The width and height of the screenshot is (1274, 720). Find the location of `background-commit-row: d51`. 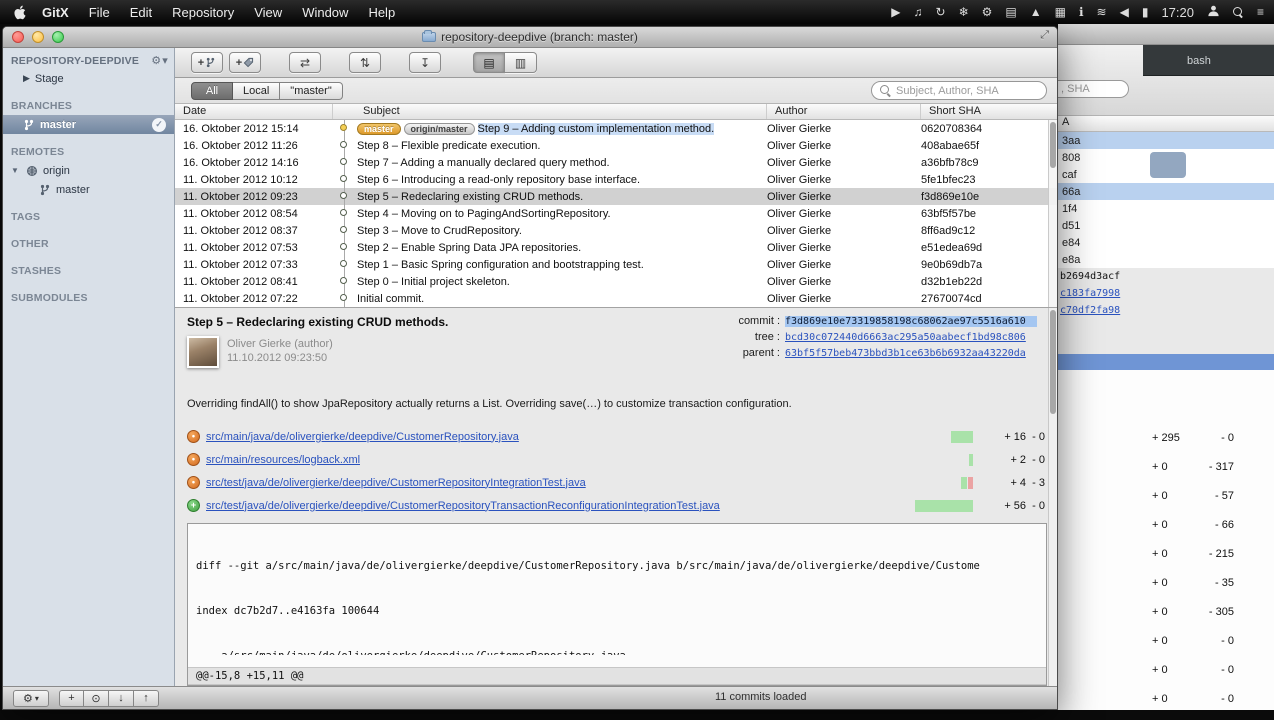

background-commit-row: d51 is located at coordinates (1166, 225).